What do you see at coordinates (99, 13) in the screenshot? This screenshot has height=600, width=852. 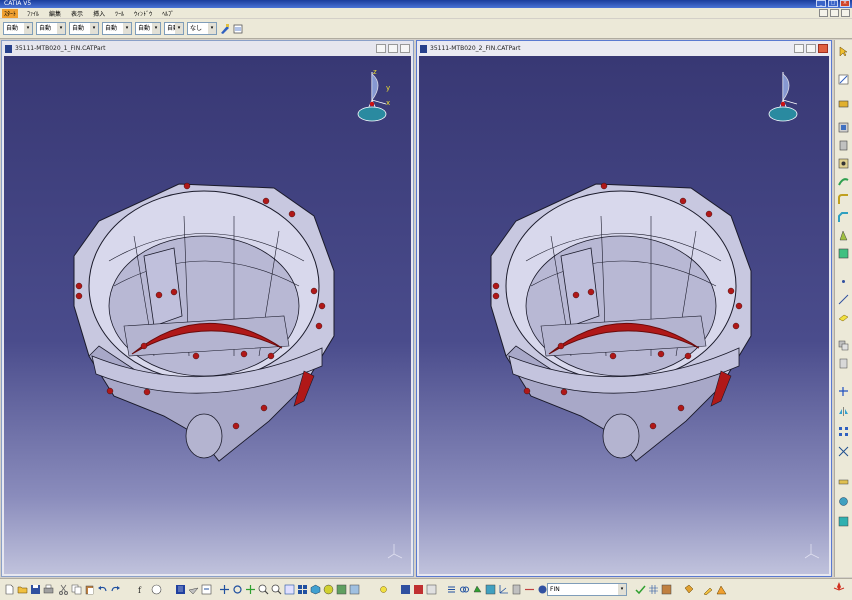 I see `menu-insert: 挿入` at bounding box center [99, 13].